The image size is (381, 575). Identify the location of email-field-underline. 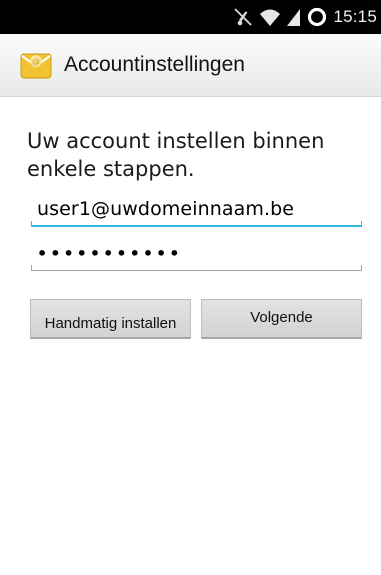
(196, 224).